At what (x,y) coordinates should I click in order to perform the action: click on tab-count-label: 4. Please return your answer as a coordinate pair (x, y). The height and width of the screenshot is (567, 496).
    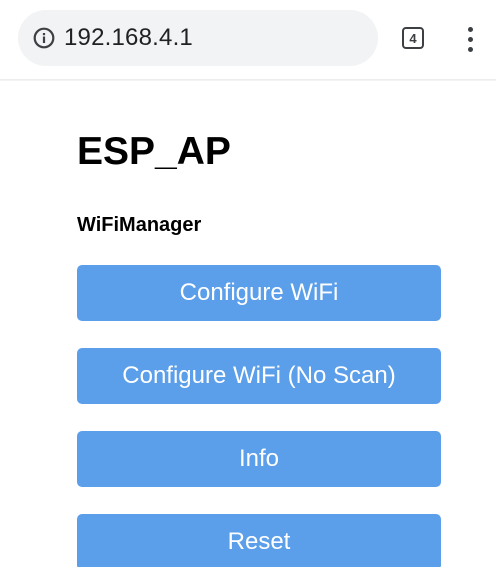
    Looking at the image, I should click on (413, 38).